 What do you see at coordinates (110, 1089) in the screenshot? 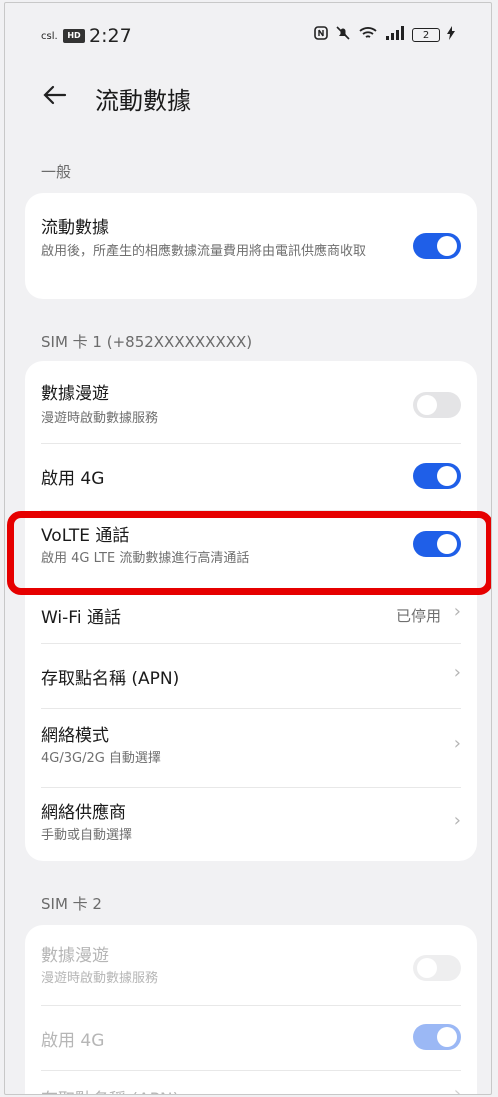
I see `sim2-apn-title: 存取點名稱 (APN)` at bounding box center [110, 1089].